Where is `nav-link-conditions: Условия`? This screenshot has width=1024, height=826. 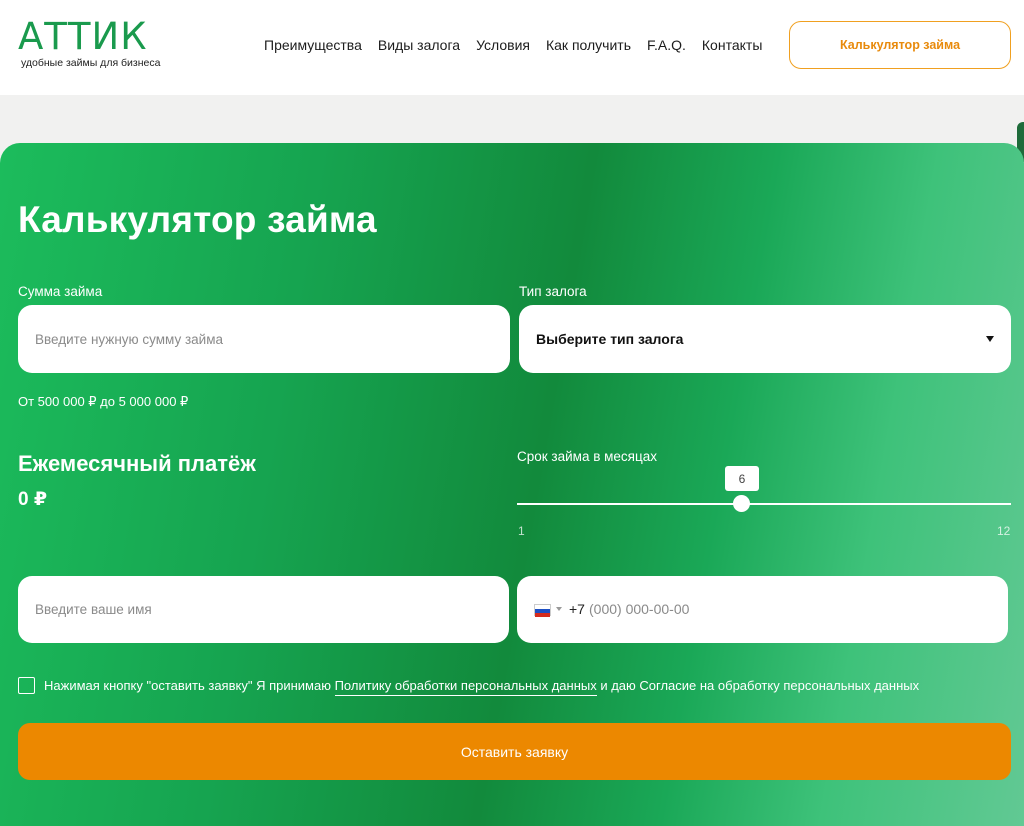
nav-link-conditions: Условия is located at coordinates (503, 45).